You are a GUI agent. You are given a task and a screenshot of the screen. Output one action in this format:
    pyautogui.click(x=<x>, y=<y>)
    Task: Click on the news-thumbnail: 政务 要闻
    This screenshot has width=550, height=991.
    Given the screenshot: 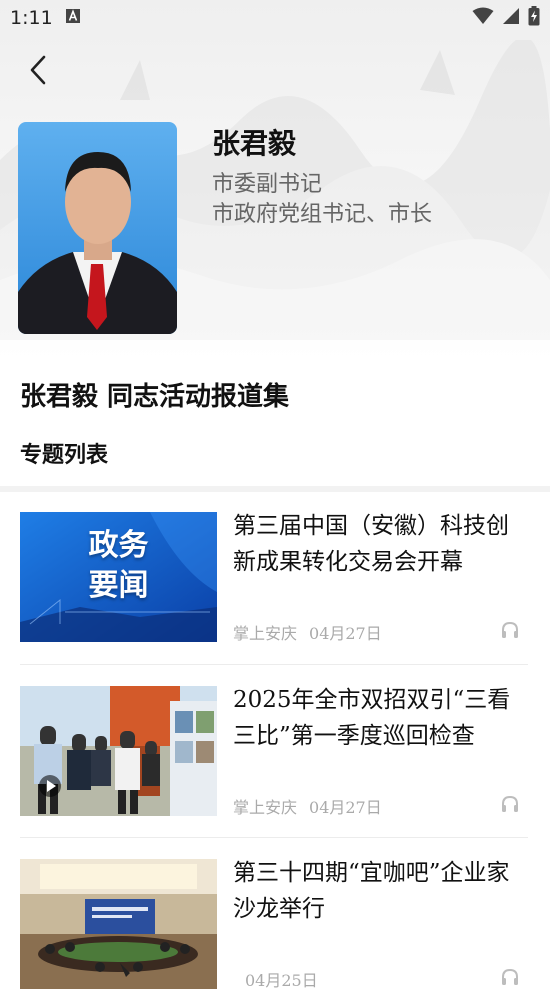 What is the action you would take?
    pyautogui.click(x=118, y=577)
    